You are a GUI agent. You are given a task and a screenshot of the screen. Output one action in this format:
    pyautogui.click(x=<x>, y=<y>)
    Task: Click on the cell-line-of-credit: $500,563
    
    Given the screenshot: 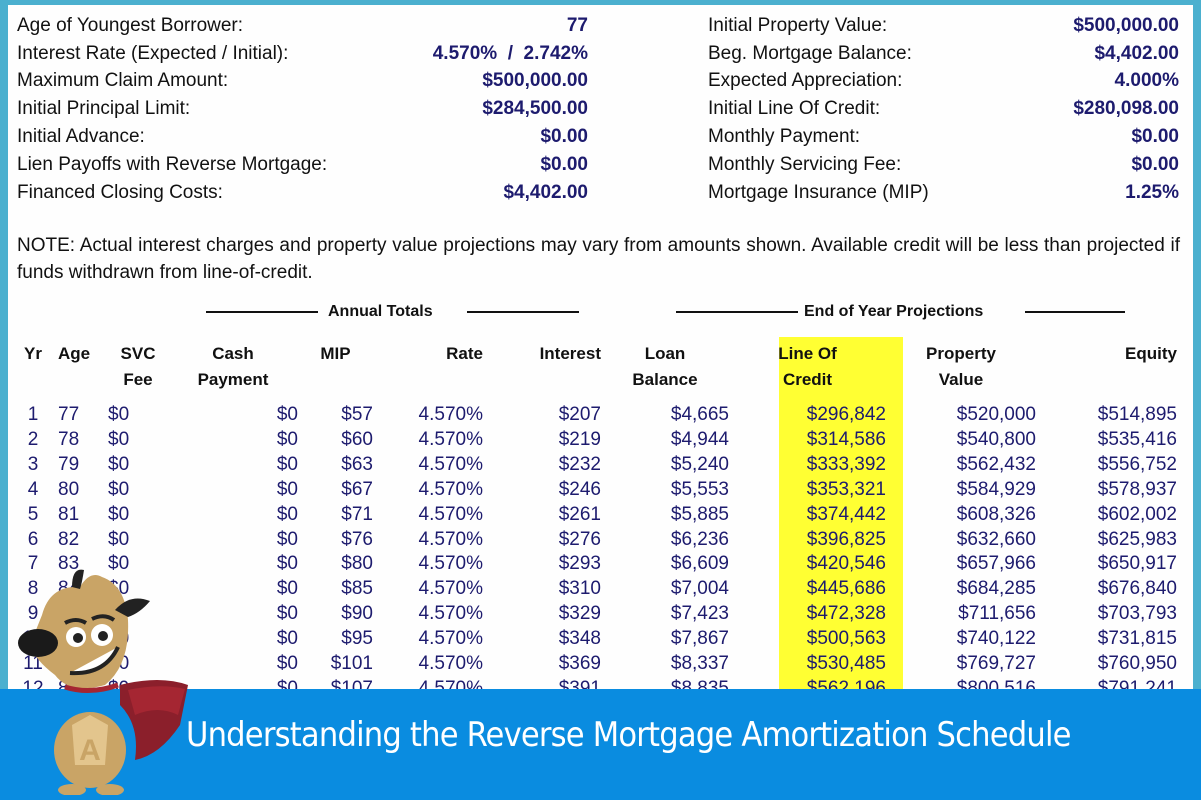 What is the action you would take?
    pyautogui.click(x=846, y=639)
    